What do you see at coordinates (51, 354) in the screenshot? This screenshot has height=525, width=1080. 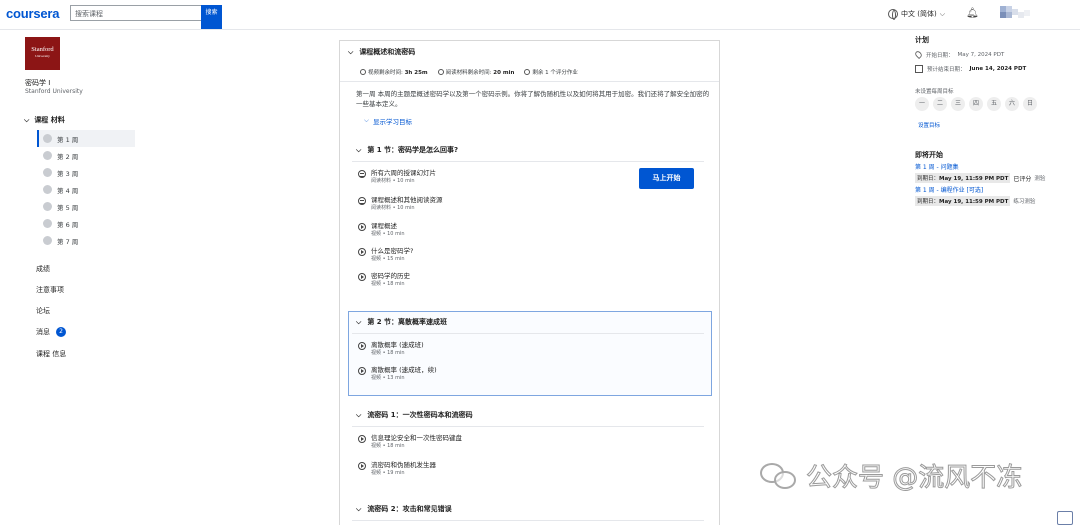 I see `sidebar-item-course-info: 课程 信息` at bounding box center [51, 354].